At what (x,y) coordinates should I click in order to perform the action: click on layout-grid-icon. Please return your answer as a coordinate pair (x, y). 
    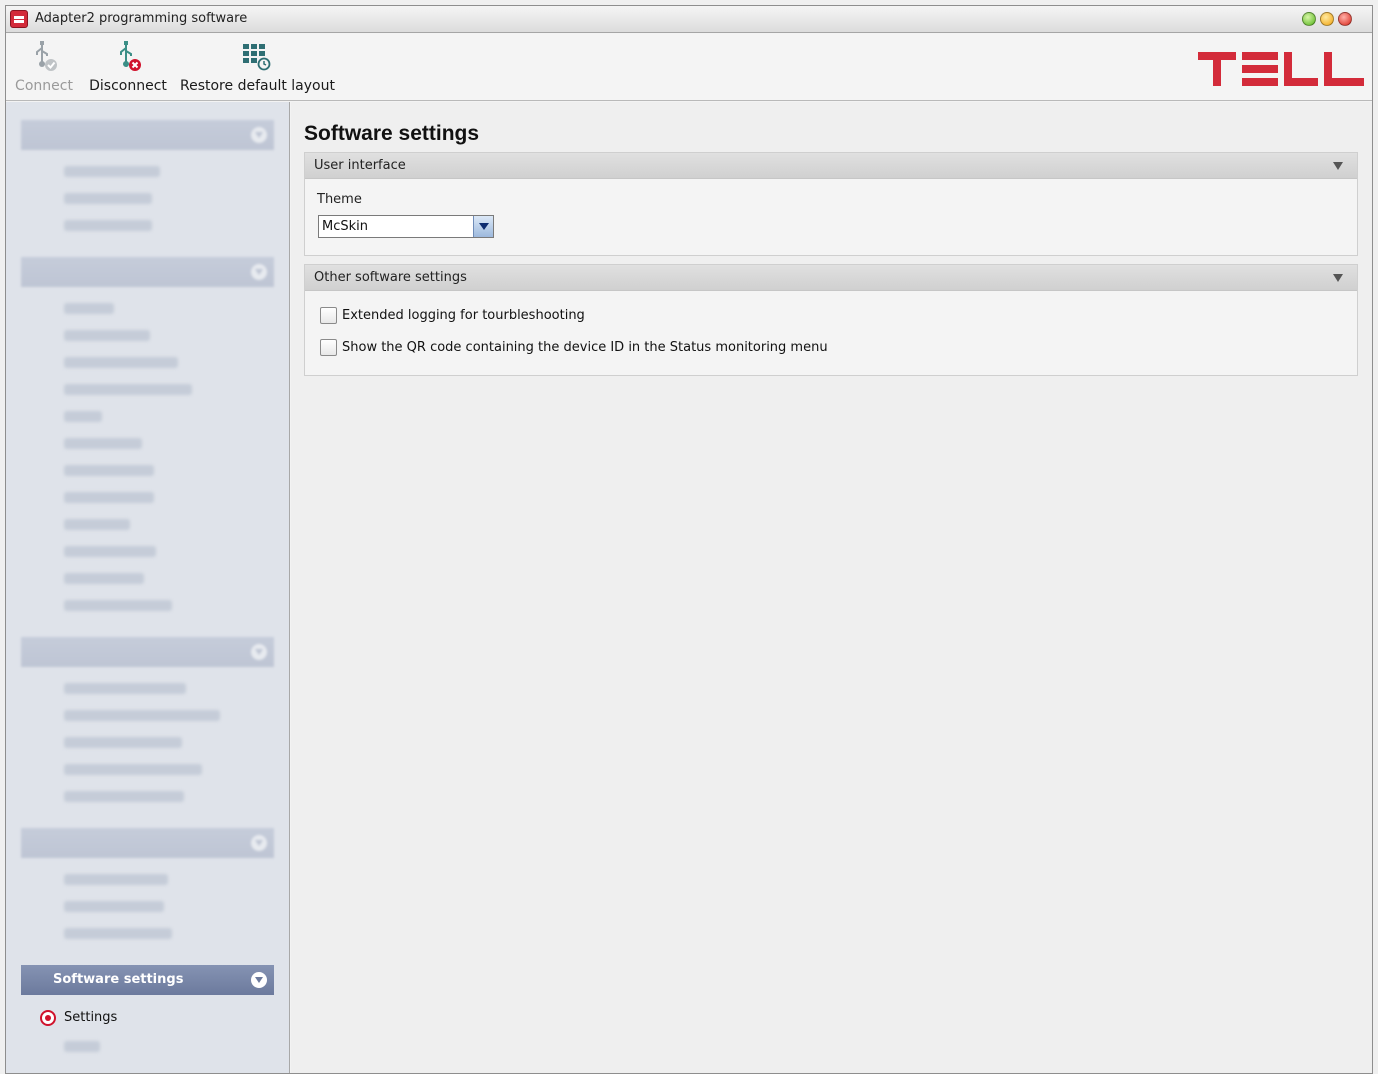
    Looking at the image, I should click on (255, 56).